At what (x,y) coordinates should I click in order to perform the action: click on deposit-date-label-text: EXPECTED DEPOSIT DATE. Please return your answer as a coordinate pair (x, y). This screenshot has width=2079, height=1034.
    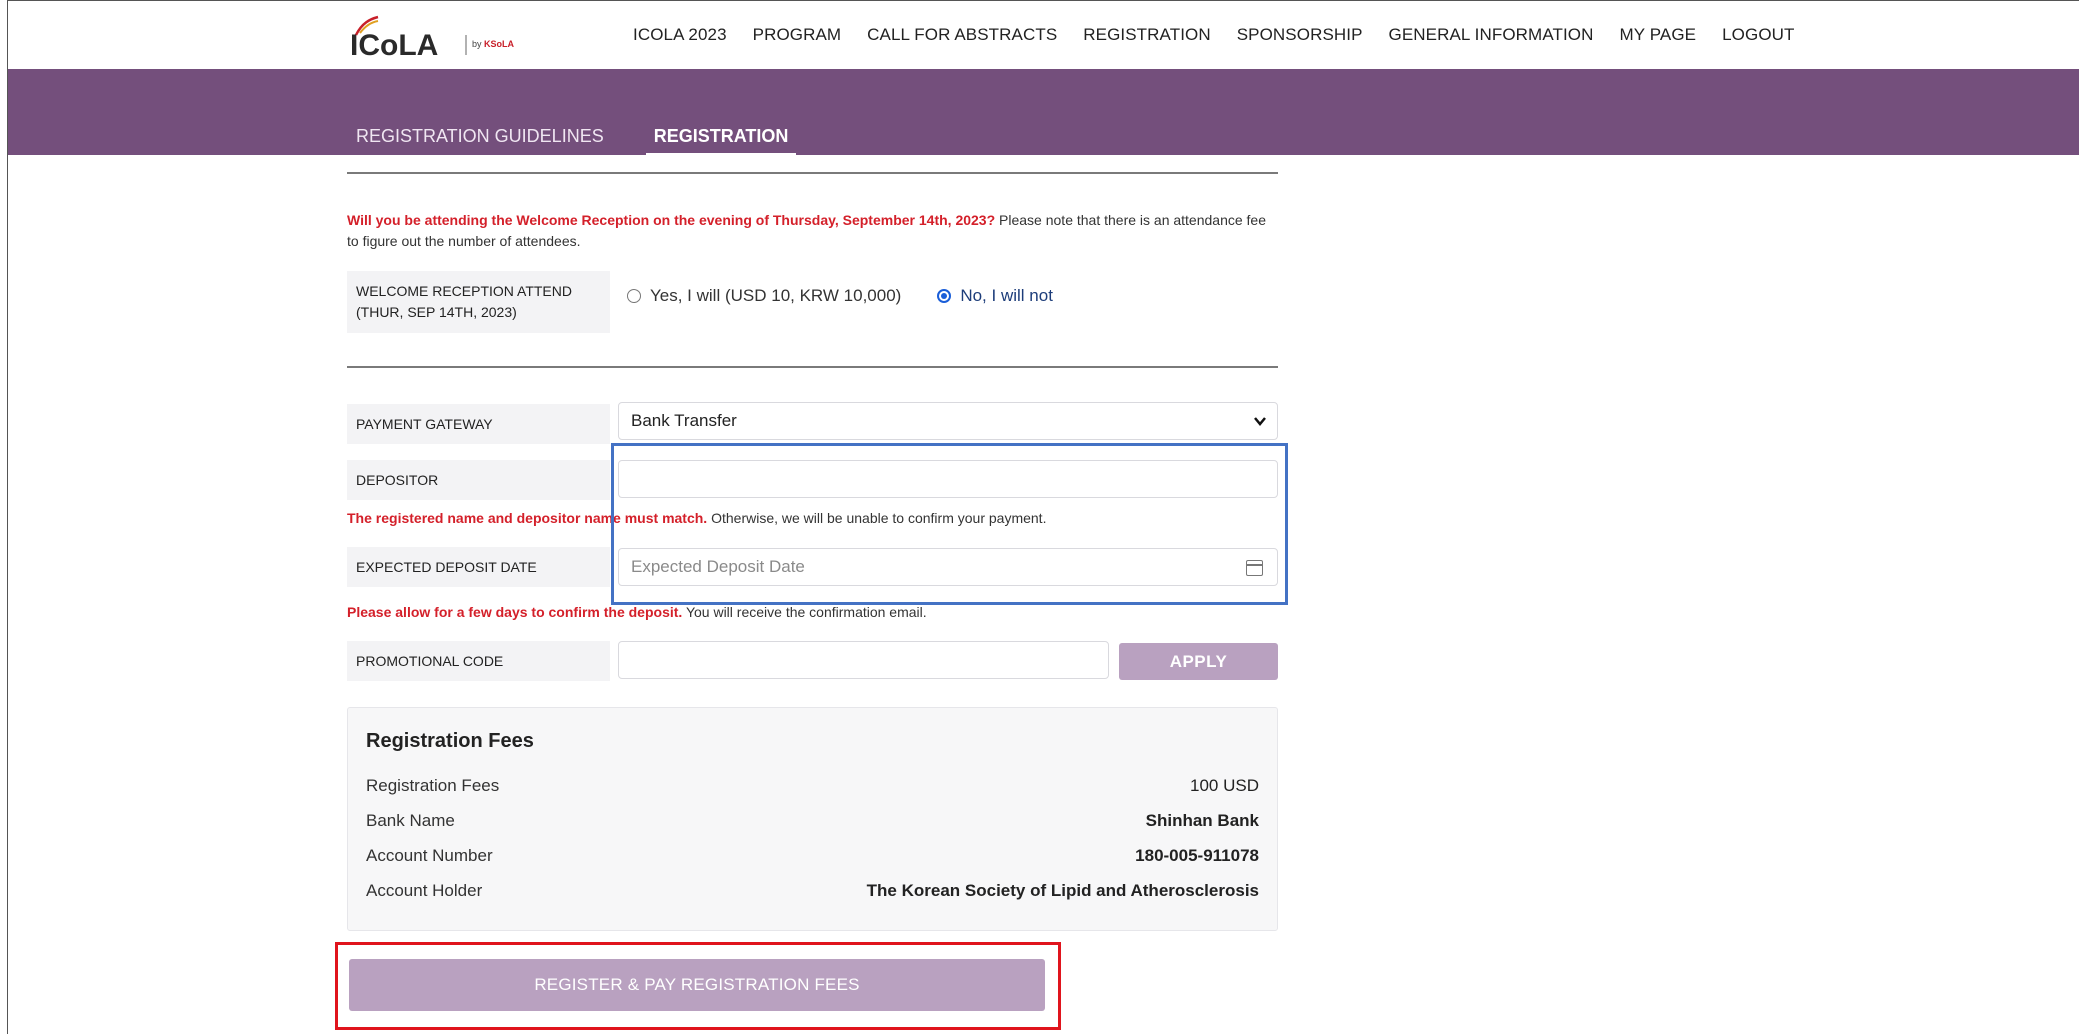
    Looking at the image, I should click on (446, 566).